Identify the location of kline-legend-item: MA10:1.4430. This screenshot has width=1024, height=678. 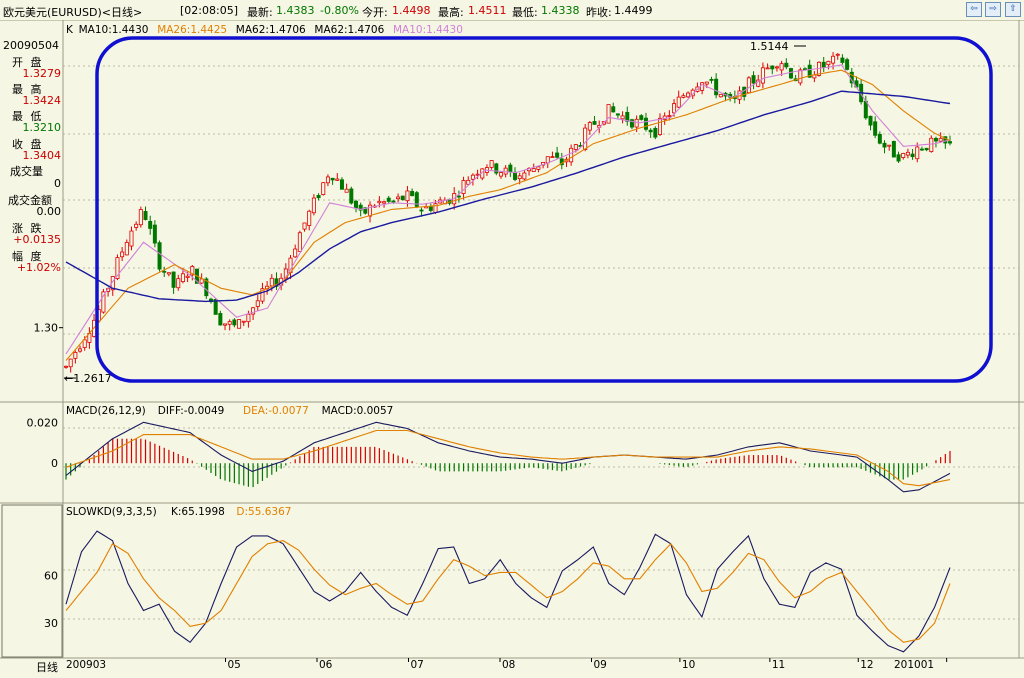
(114, 30).